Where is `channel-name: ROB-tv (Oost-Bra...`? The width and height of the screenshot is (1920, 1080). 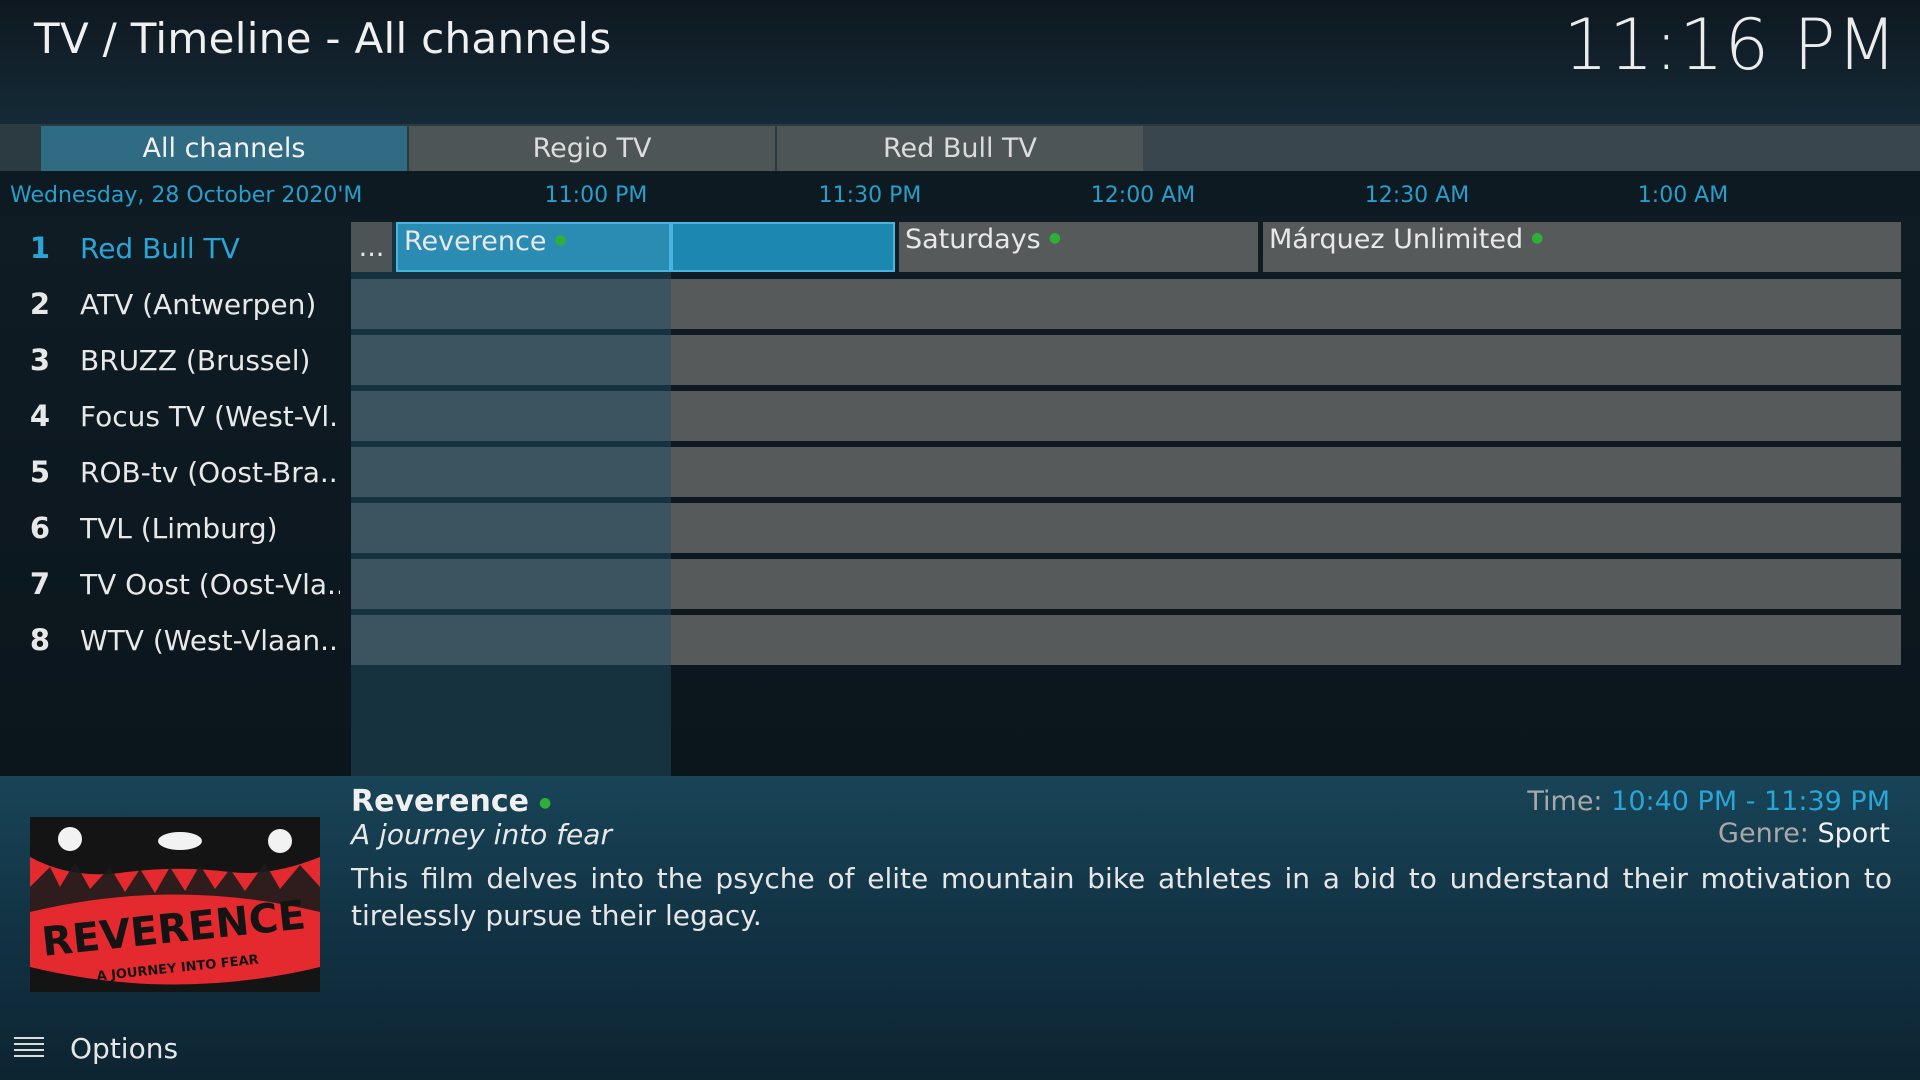 channel-name: ROB-tv (Oost-Bra... is located at coordinates (210, 472).